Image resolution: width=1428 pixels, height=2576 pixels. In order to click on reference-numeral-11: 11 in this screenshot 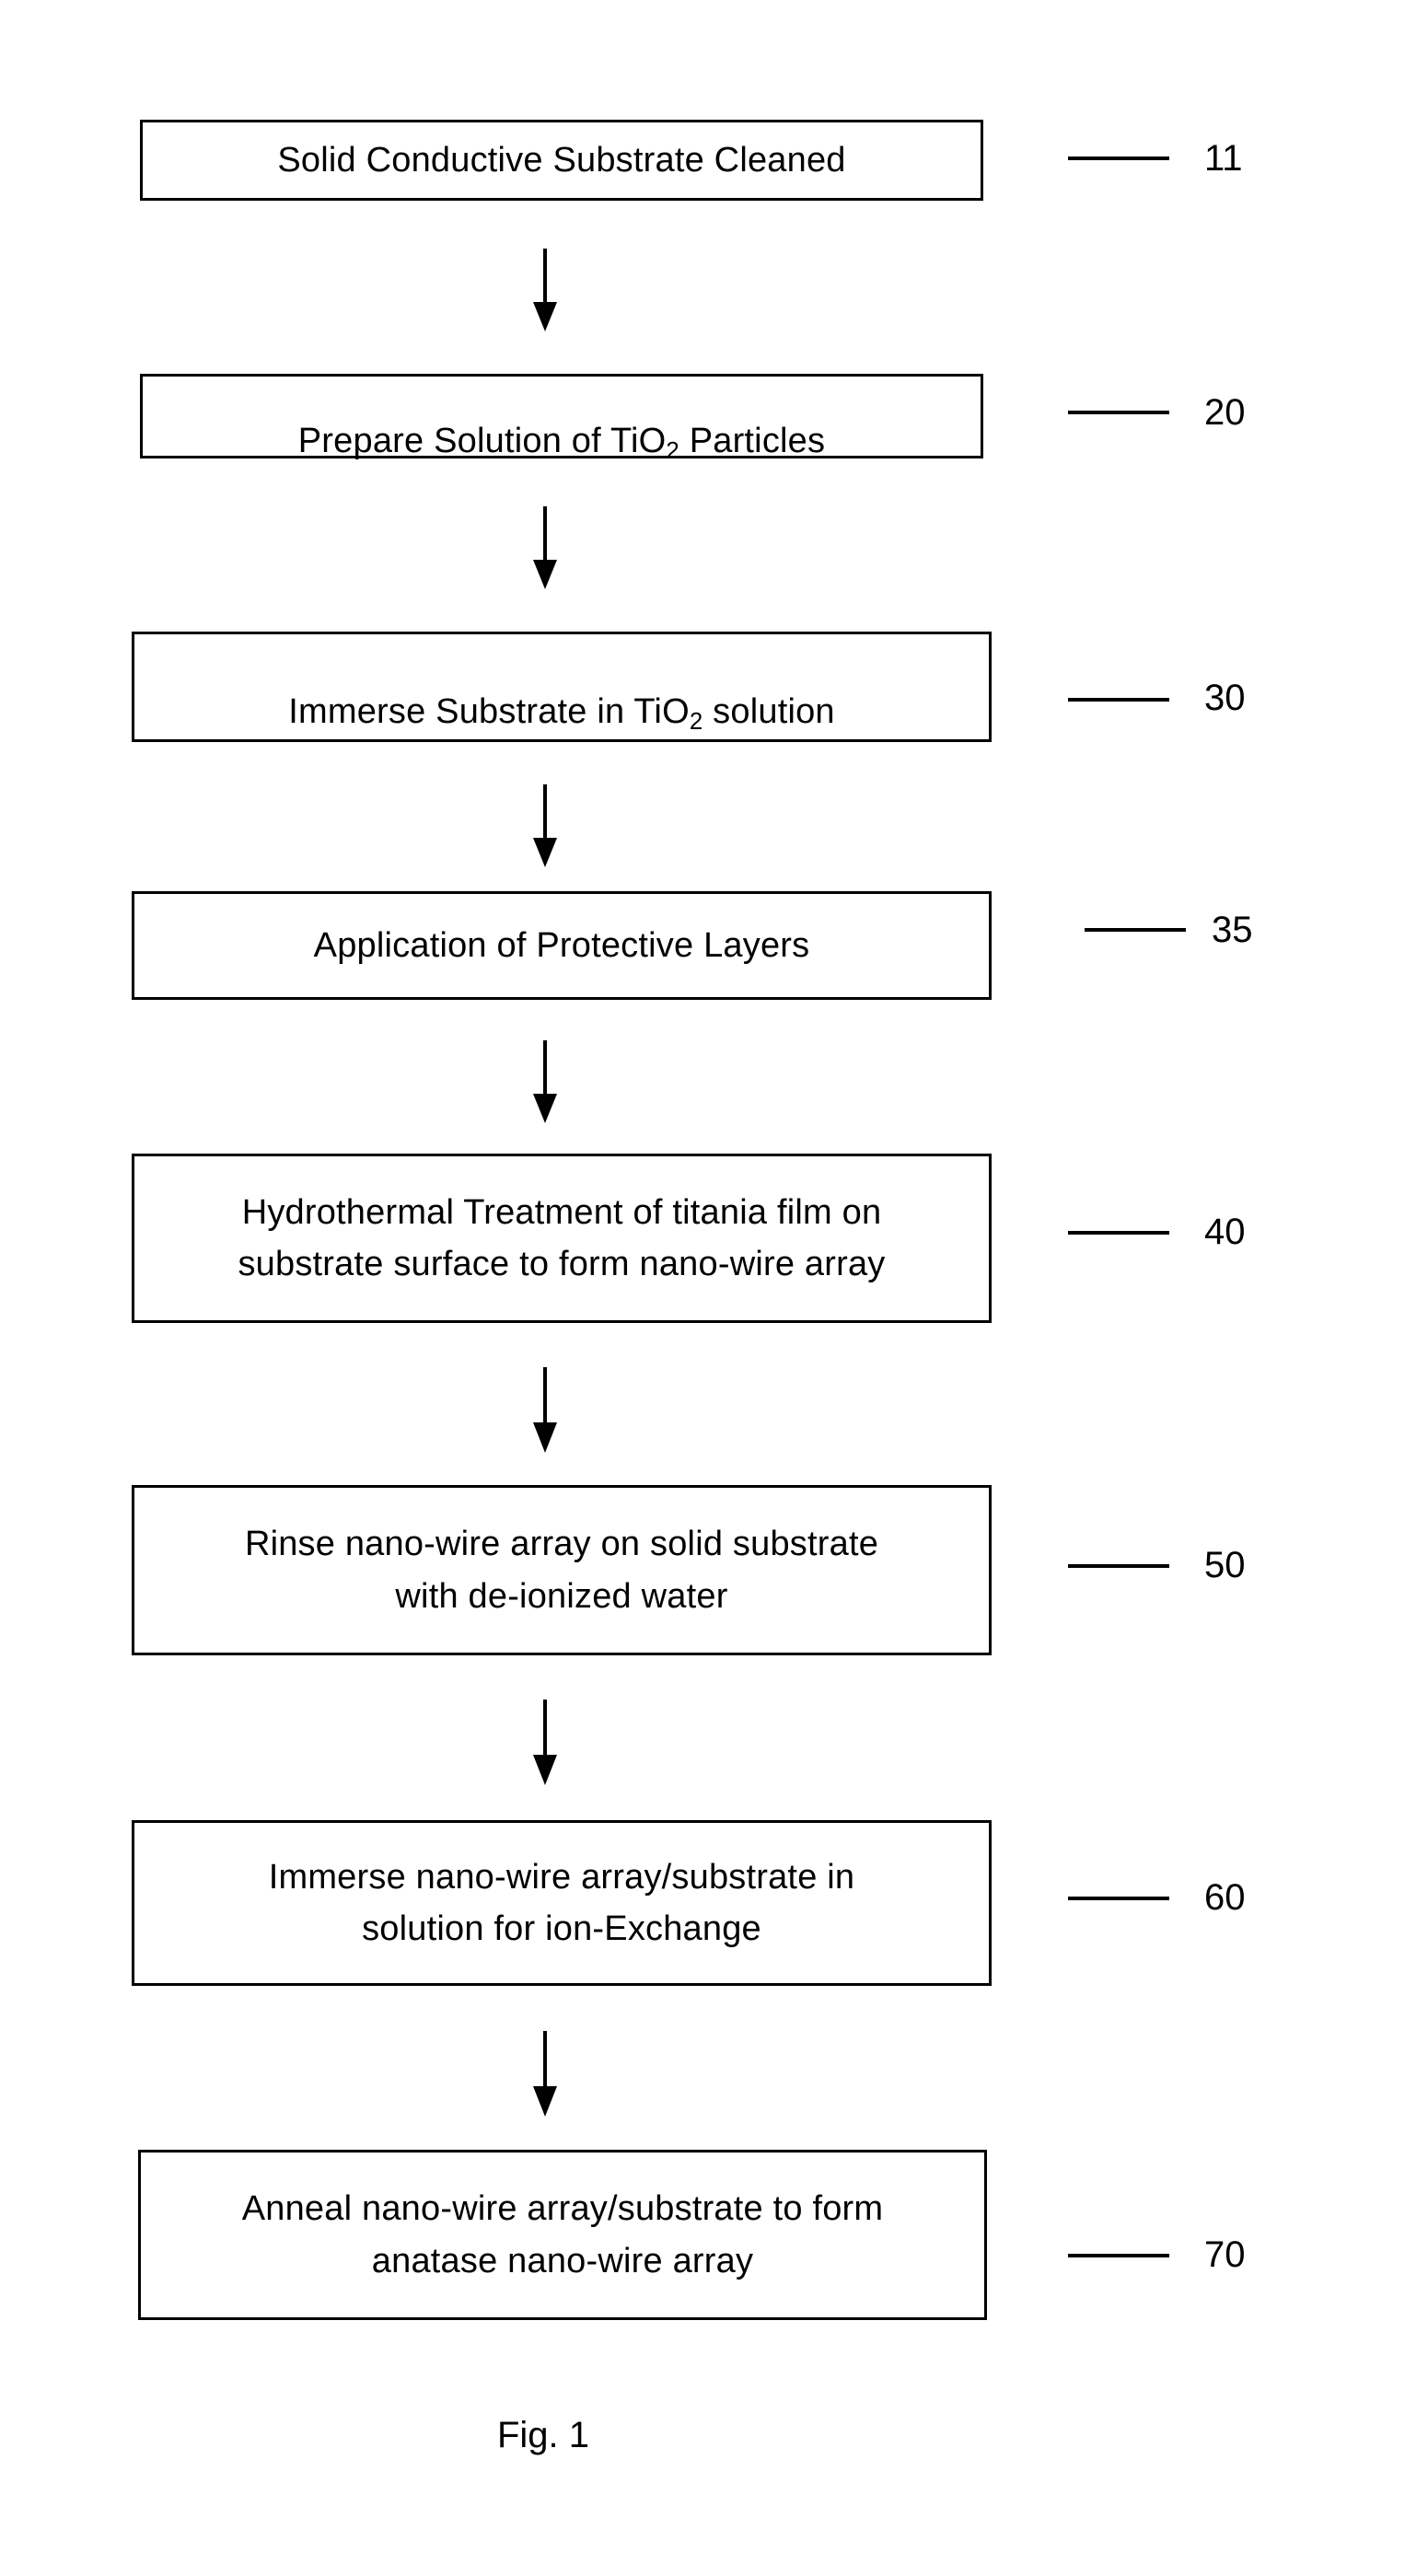, I will do `click(1223, 158)`.